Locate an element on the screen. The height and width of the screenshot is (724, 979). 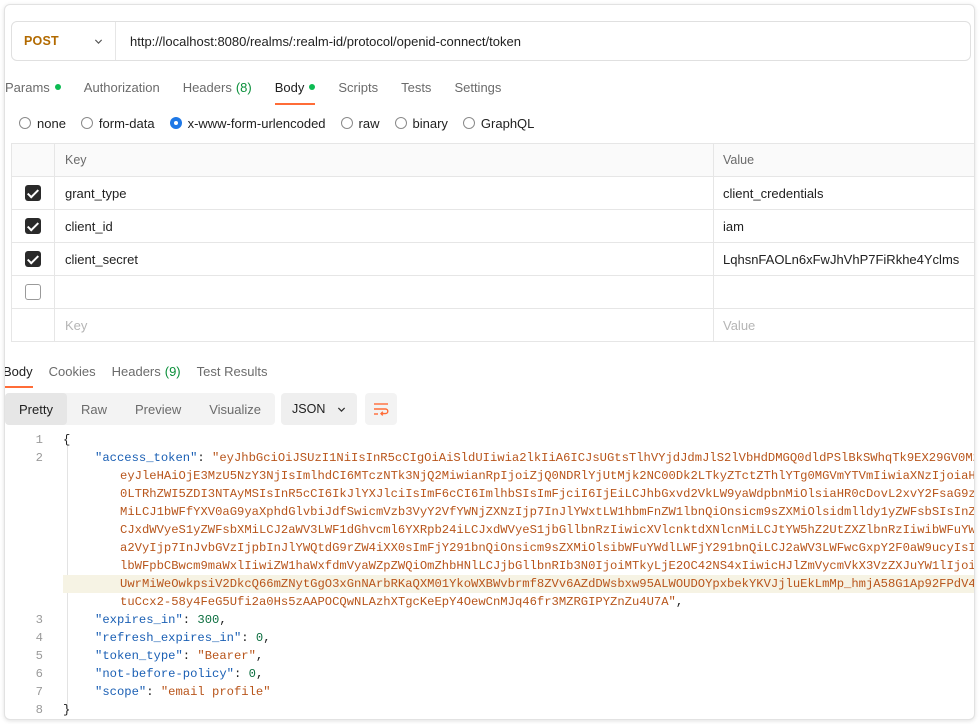
new-value-input: Value is located at coordinates (844, 325).